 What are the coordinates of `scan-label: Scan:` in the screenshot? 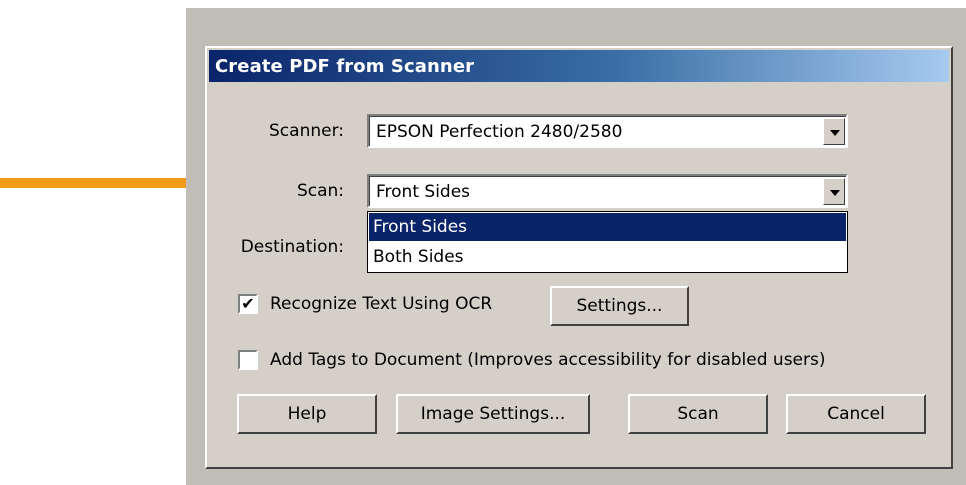 It's located at (320, 191).